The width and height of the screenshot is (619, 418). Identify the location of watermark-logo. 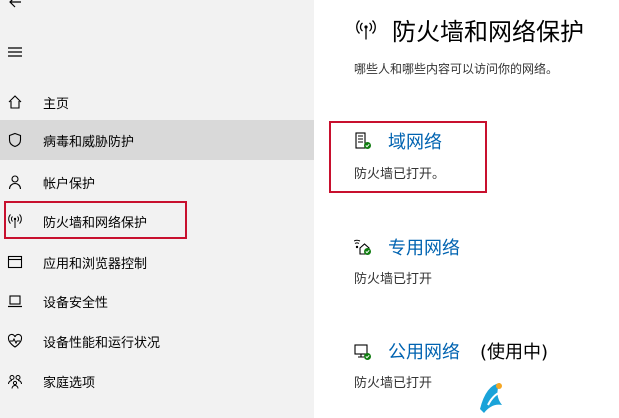
(546, 396).